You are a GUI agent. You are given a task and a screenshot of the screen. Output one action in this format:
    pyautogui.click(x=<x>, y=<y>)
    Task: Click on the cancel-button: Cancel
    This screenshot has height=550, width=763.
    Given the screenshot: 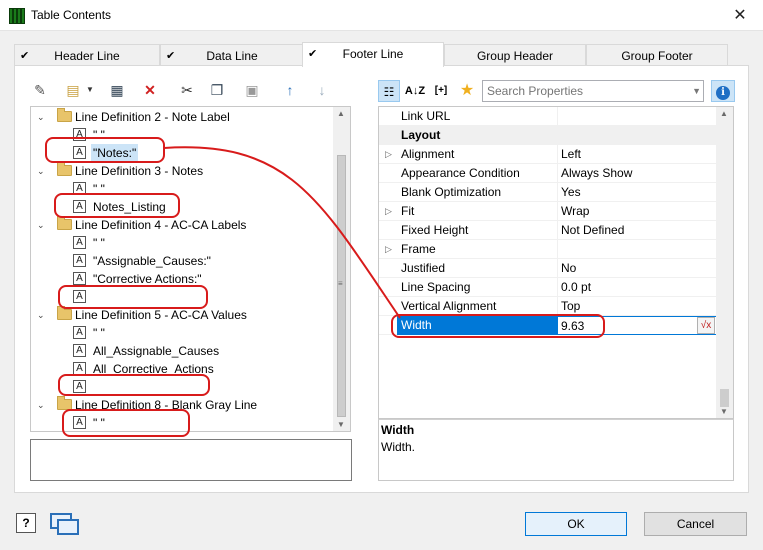 What is the action you would take?
    pyautogui.click(x=695, y=524)
    